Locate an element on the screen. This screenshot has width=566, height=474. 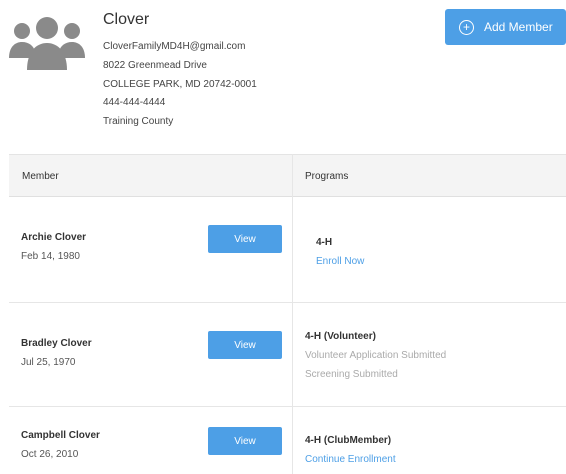
program-name: 4-H (Volunteer) is located at coordinates (340, 336).